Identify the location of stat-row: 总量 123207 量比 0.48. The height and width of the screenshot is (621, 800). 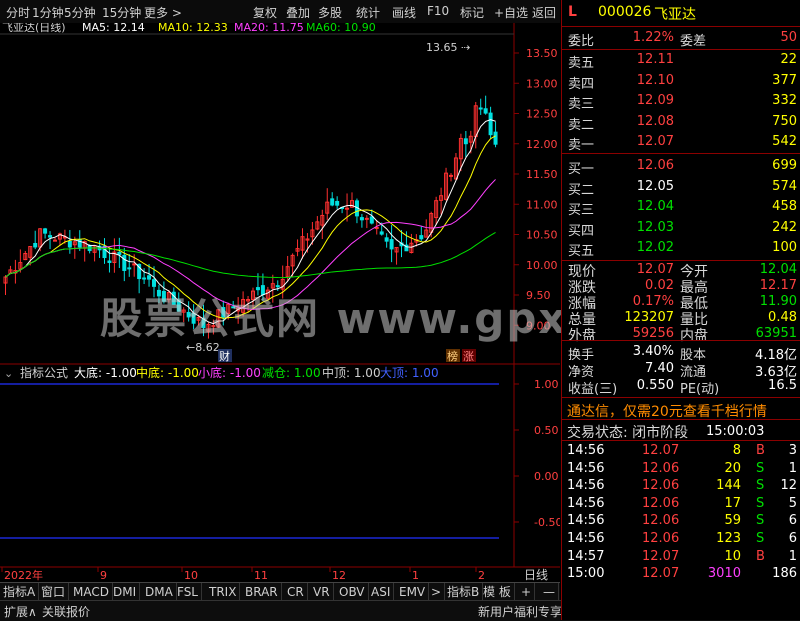
(681, 319).